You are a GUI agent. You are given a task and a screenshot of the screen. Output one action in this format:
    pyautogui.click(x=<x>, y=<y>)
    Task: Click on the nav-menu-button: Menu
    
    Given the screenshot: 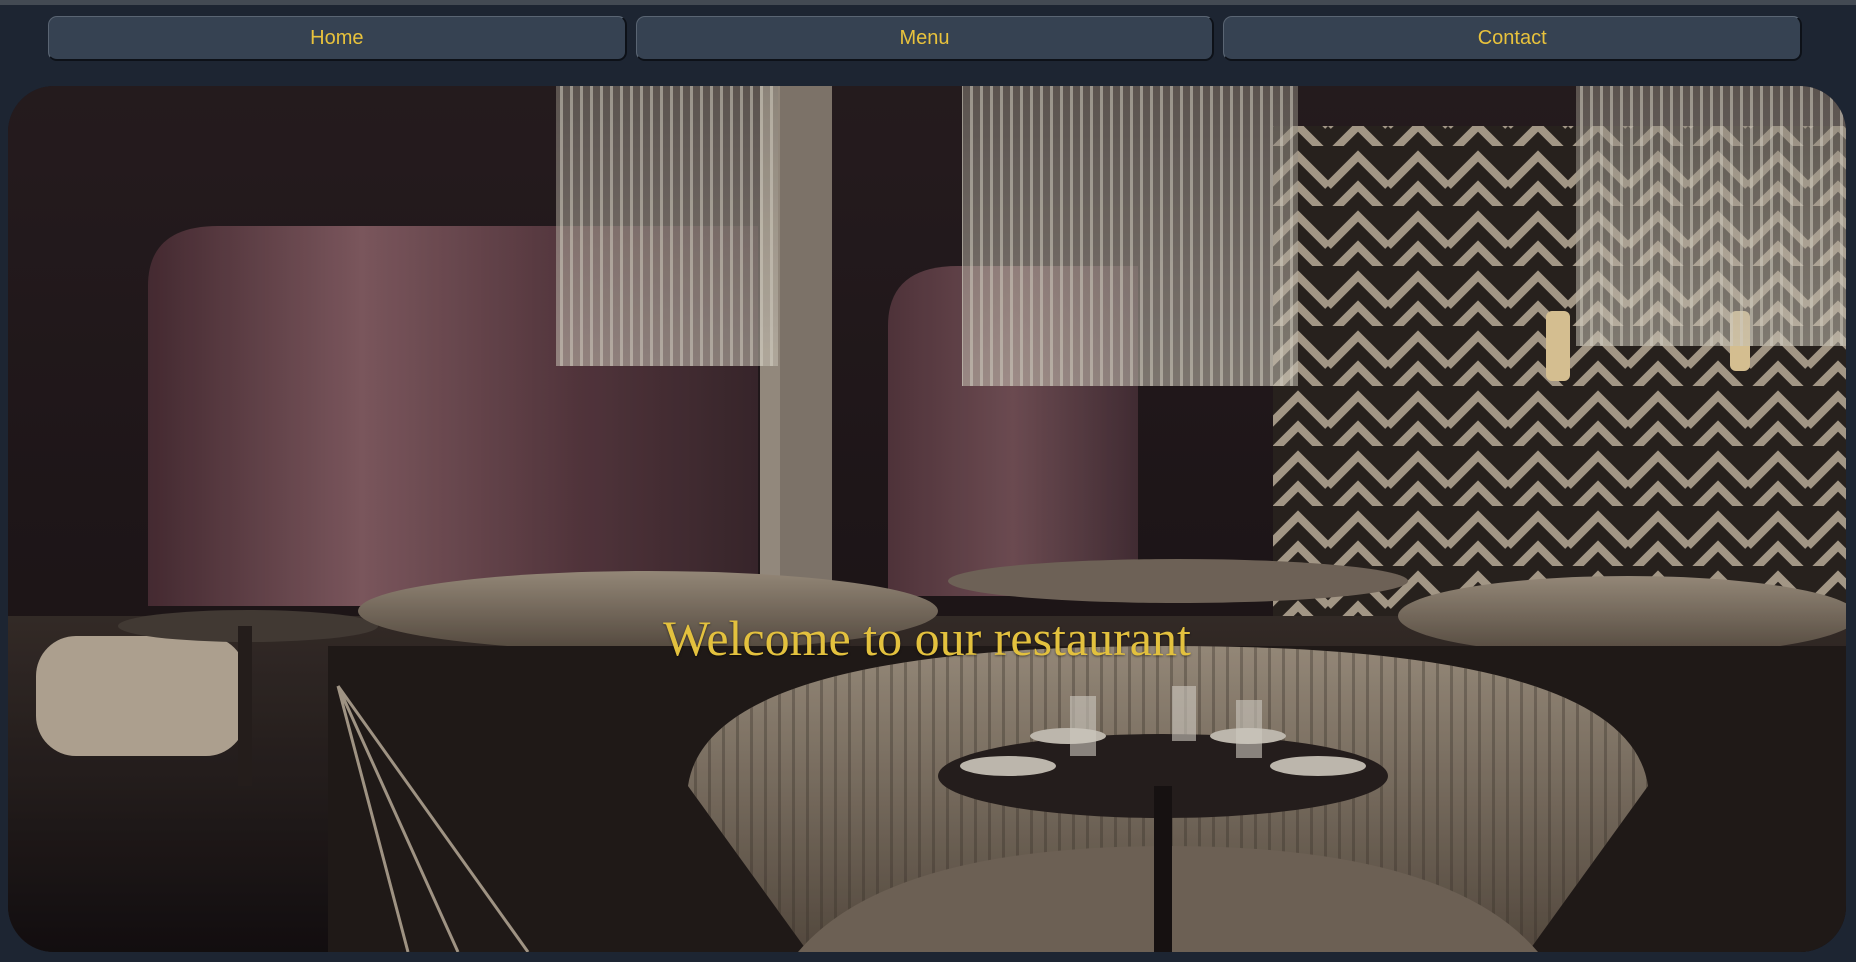 What is the action you would take?
    pyautogui.click(x=925, y=38)
    